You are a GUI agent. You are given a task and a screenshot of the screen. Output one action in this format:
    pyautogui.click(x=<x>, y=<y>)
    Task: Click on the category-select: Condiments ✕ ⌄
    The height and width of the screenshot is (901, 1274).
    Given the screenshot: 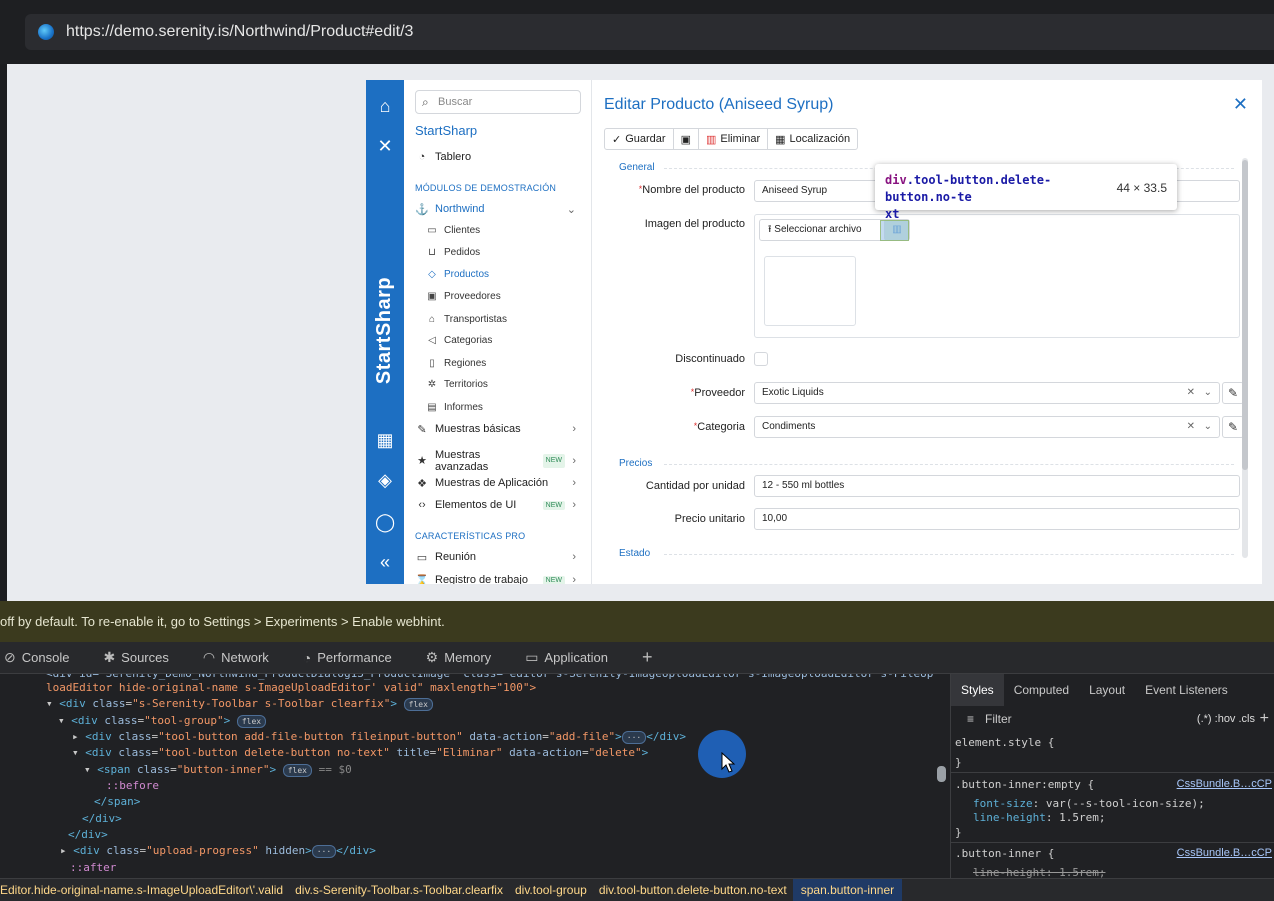 What is the action you would take?
    pyautogui.click(x=987, y=427)
    